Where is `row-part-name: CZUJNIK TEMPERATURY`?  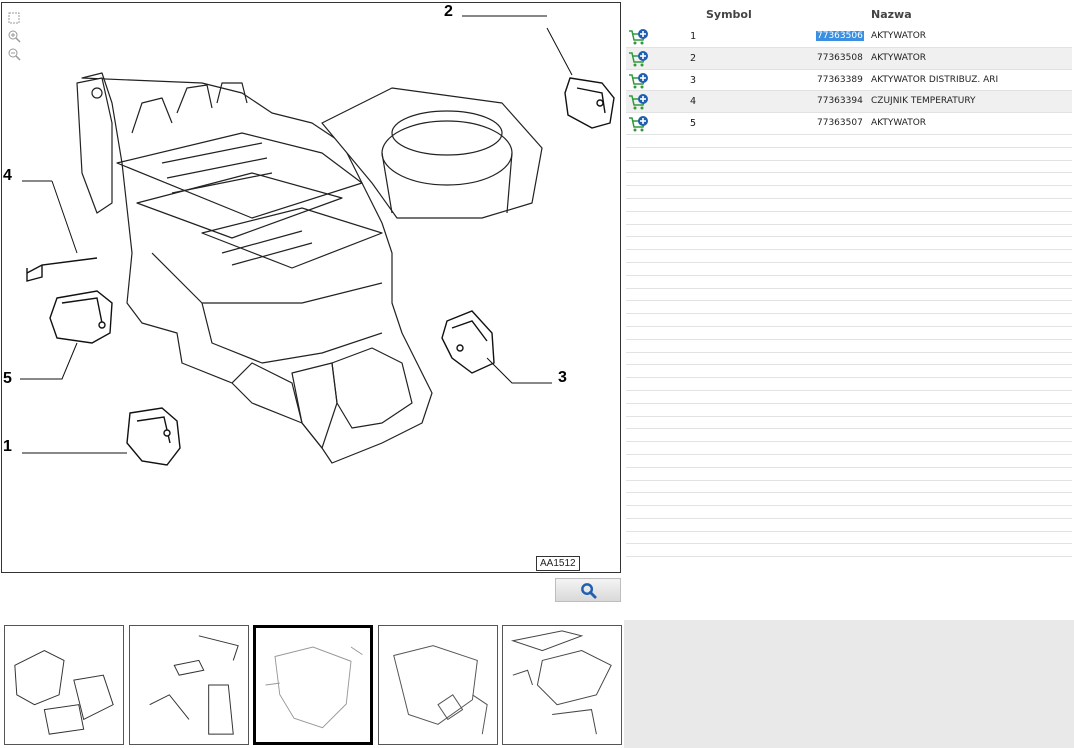
row-part-name: CZUJNIK TEMPERATURY is located at coordinates (923, 101).